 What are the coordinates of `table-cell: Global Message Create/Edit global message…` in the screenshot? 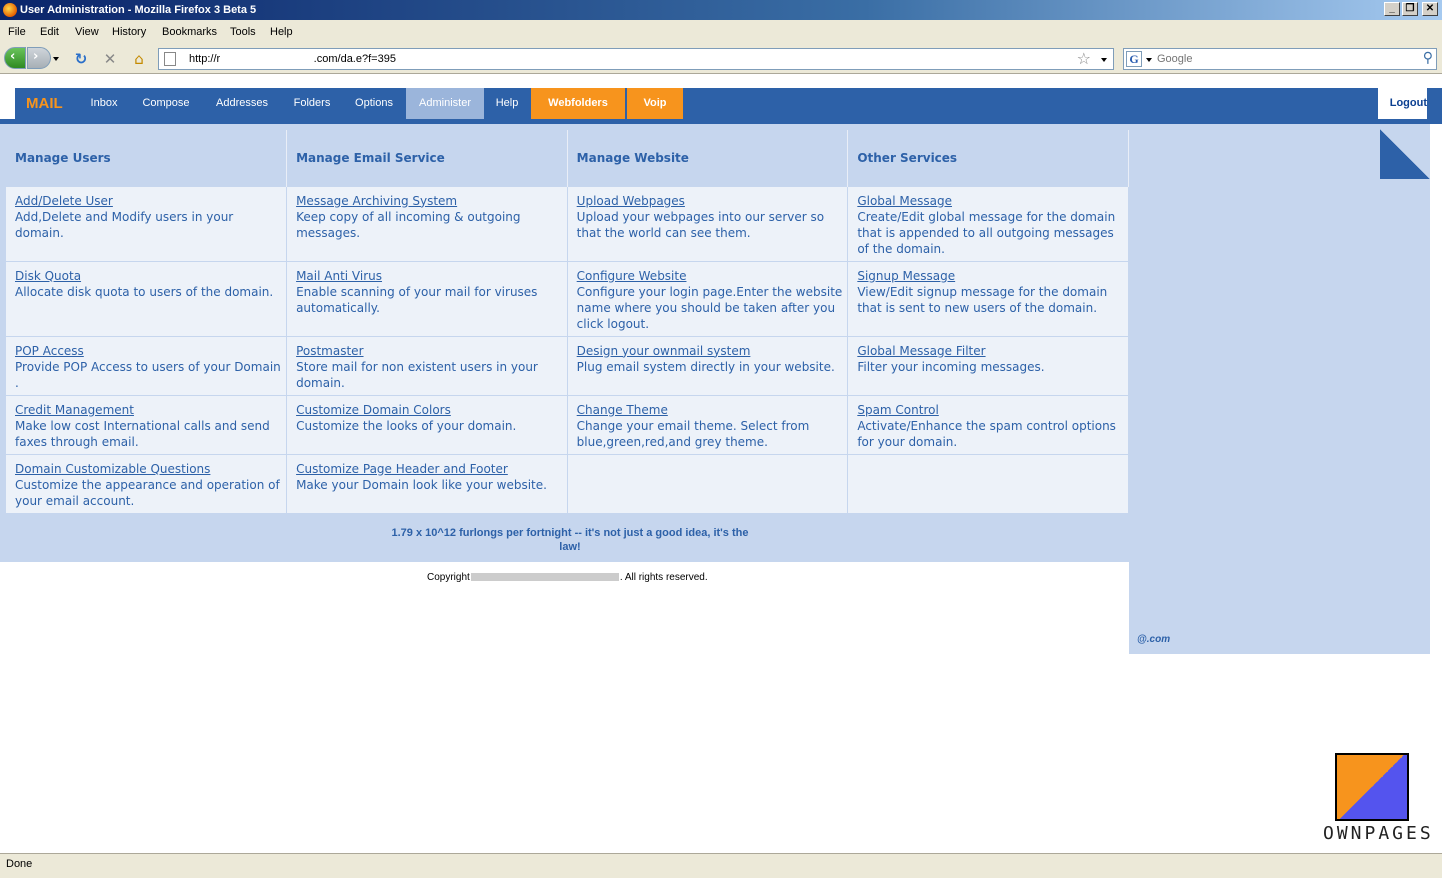 It's located at (988, 223).